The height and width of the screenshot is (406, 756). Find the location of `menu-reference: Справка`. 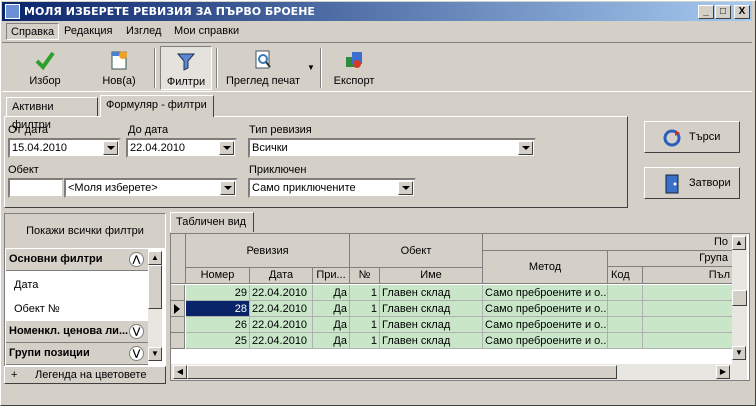

menu-reference: Справка is located at coordinates (33, 31).